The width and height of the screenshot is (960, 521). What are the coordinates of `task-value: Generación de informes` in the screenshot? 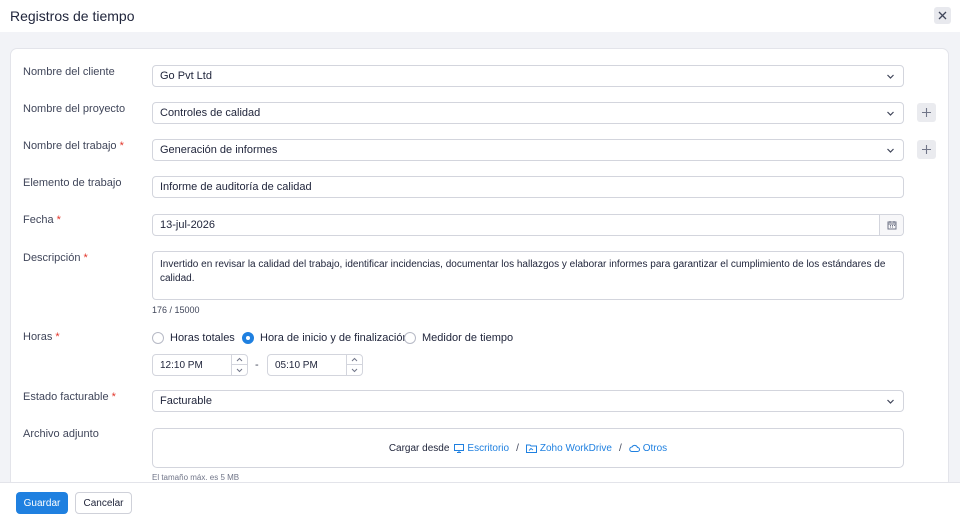 It's located at (219, 150).